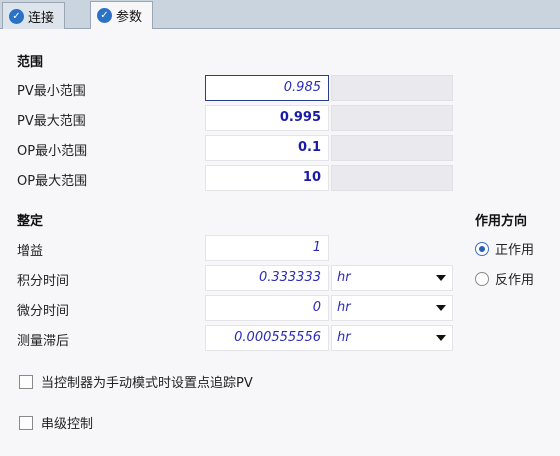 The height and width of the screenshot is (456, 560). I want to click on derivative-time-unit-value: hr, so click(344, 307).